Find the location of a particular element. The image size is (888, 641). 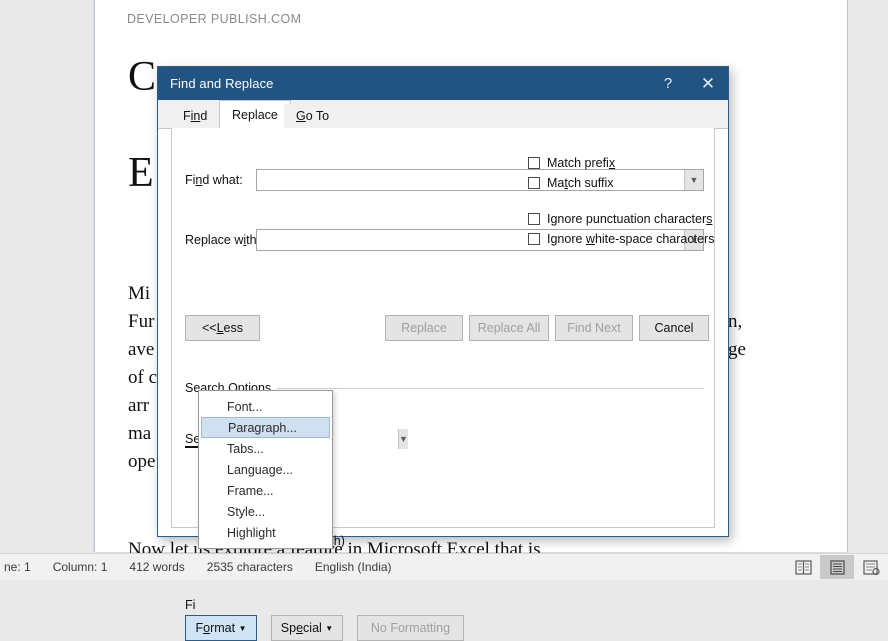

checkbox-row-match-suffix: Match suffix is located at coordinates (570, 183).